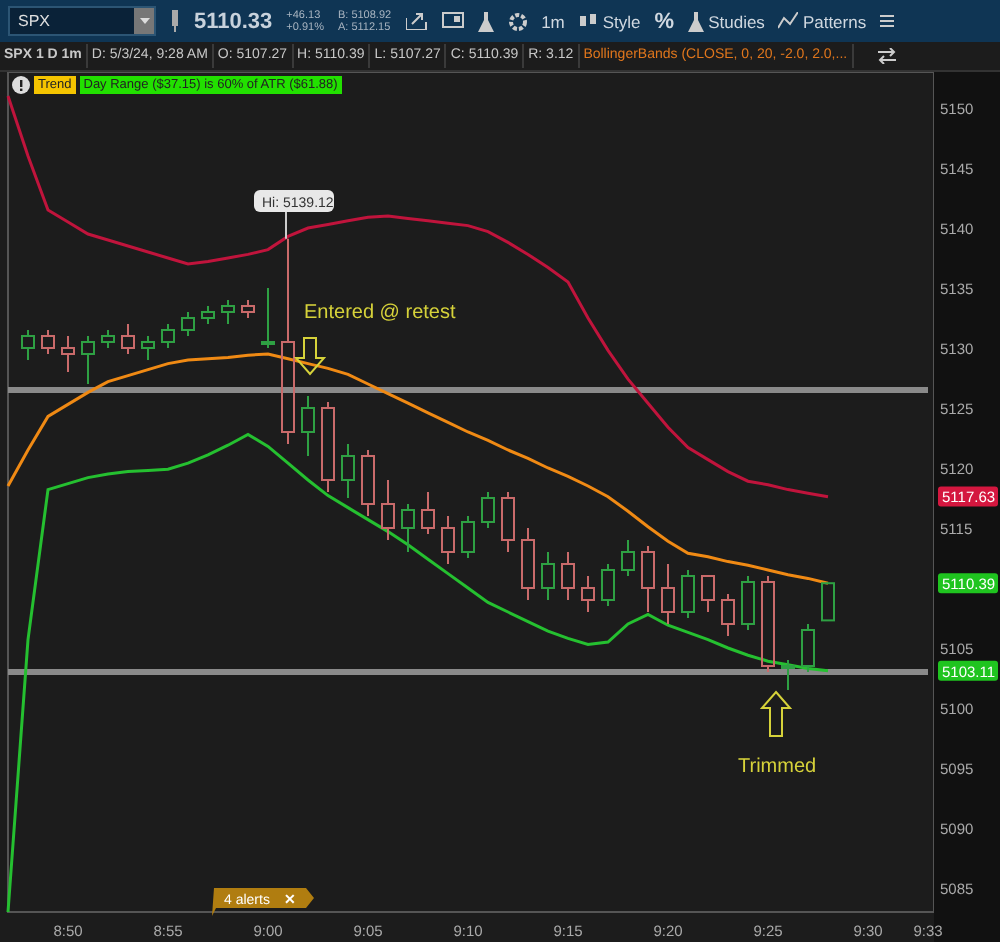  Describe the element at coordinates (777, 767) in the screenshot. I see `annotation-text: Trimmed` at that location.